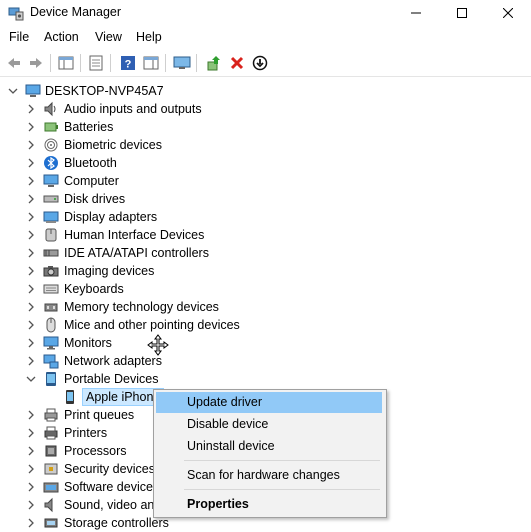 This screenshot has width=531, height=532. Describe the element at coordinates (88, 343) in the screenshot. I see `tree-item-label: Monitors` at that location.